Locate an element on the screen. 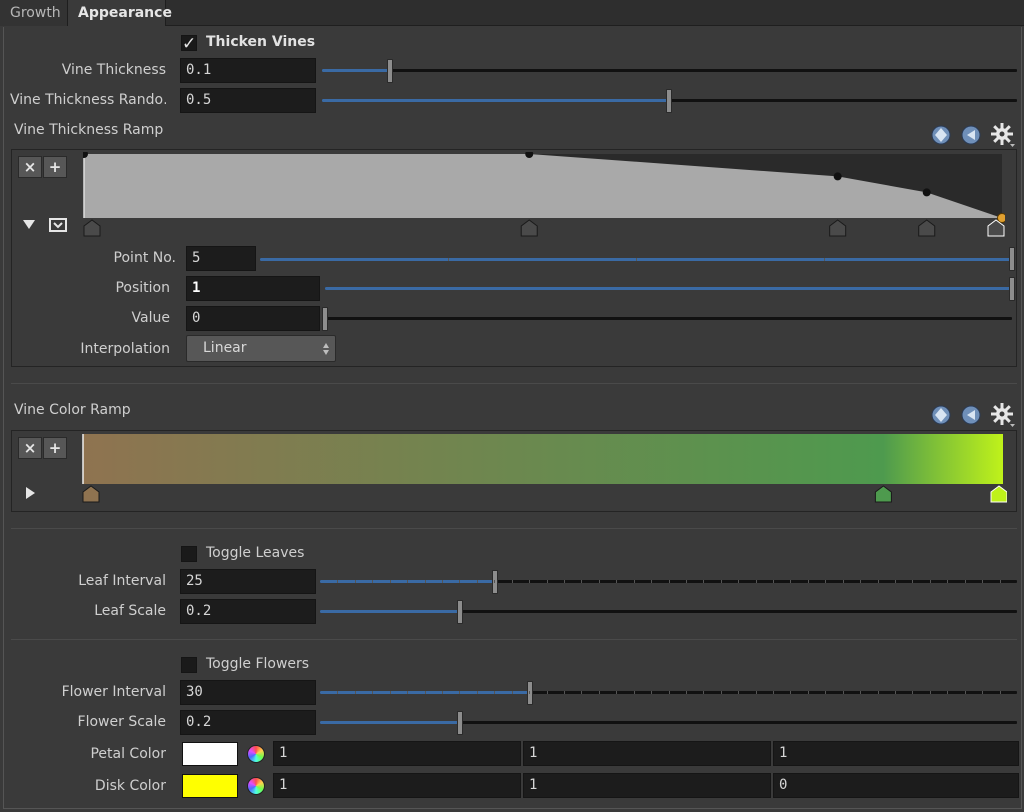 The width and height of the screenshot is (1024, 812). vine-thickness-label: Vine Thickness is located at coordinates (113, 70).